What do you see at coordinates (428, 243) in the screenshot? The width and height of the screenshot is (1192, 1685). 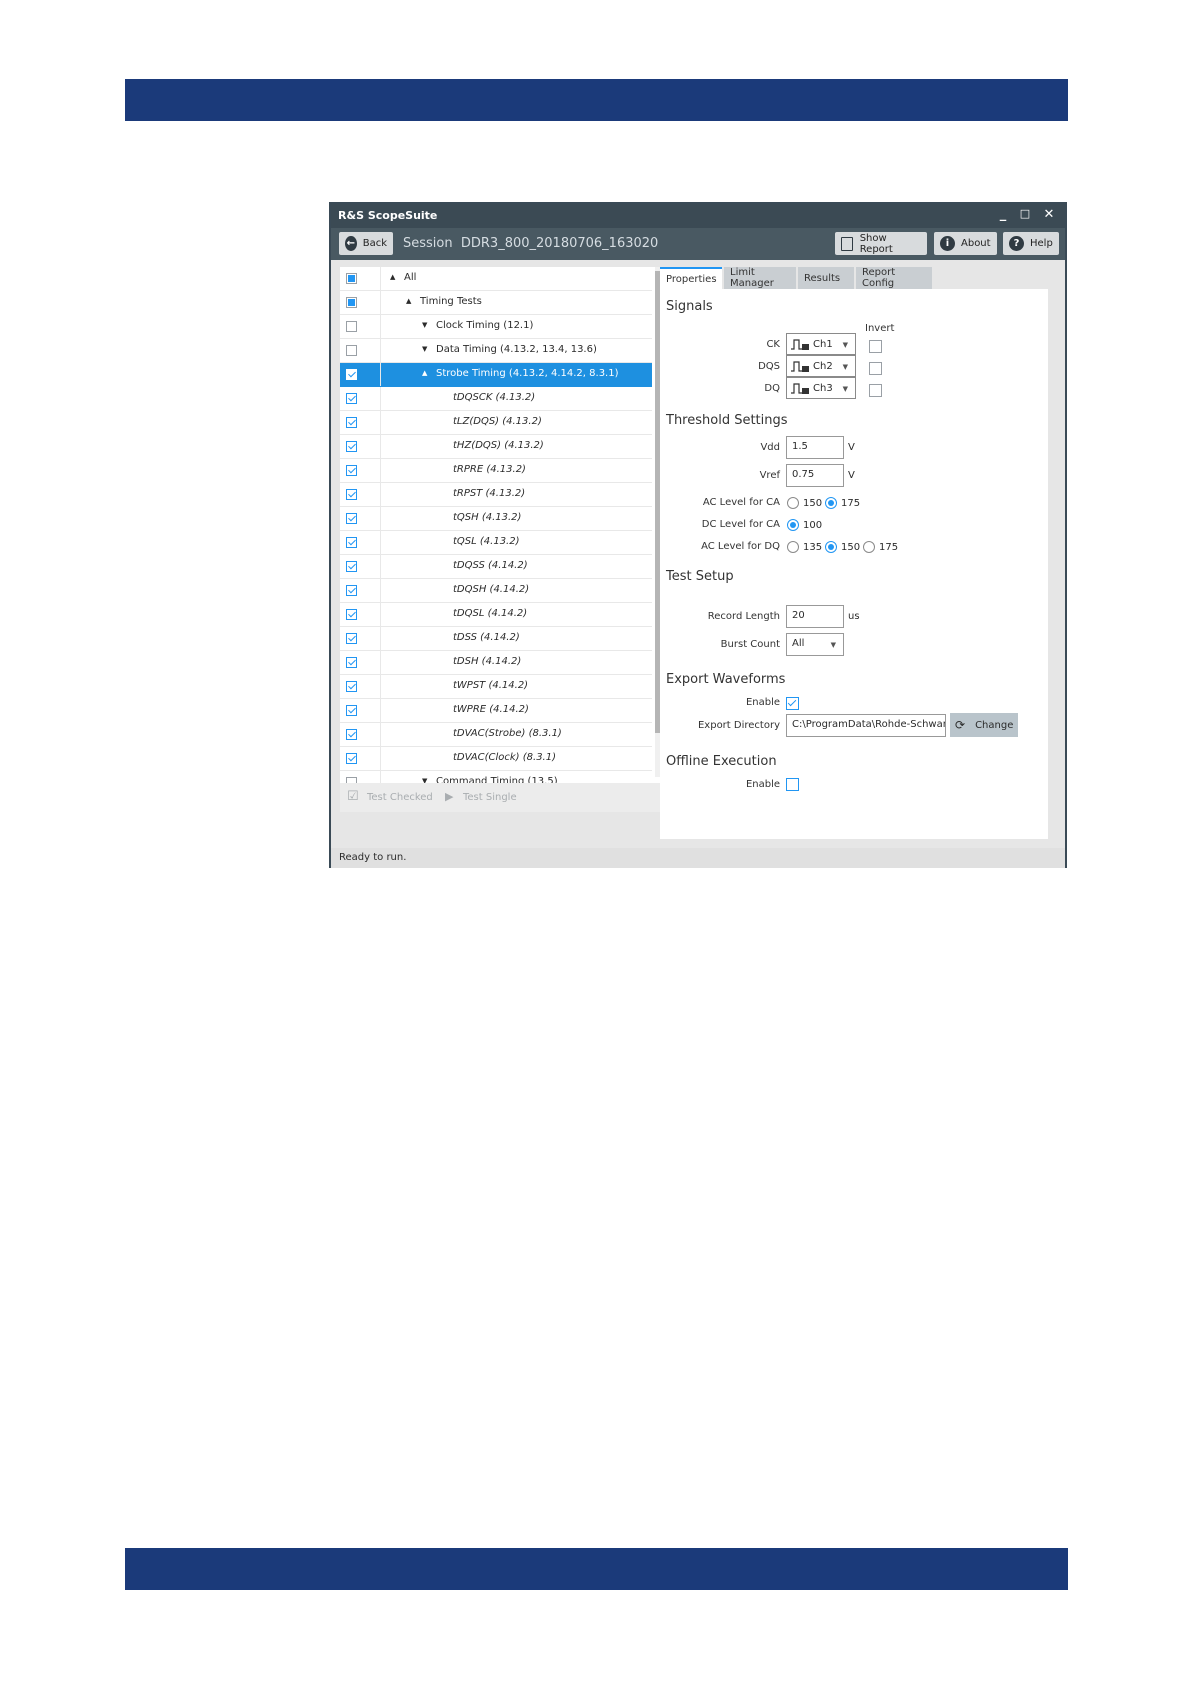 I see `session-label: Session` at bounding box center [428, 243].